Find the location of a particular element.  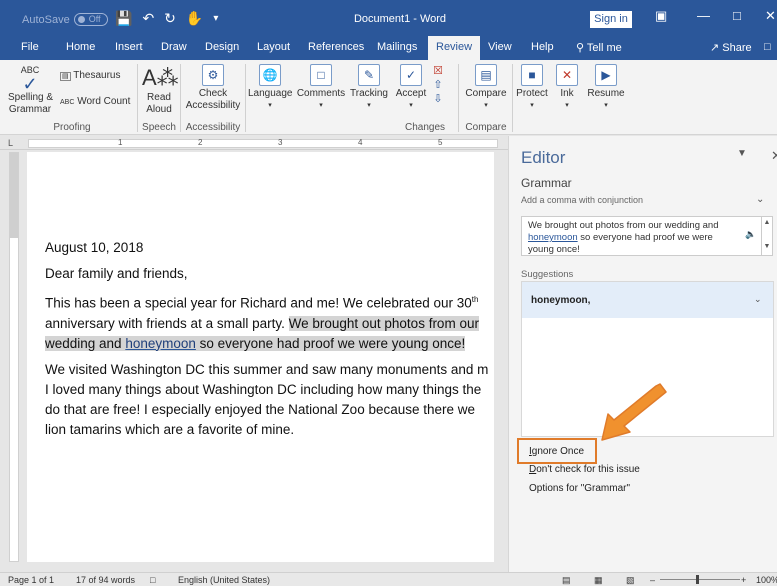

zoom-in-icon: + is located at coordinates (743, 580).